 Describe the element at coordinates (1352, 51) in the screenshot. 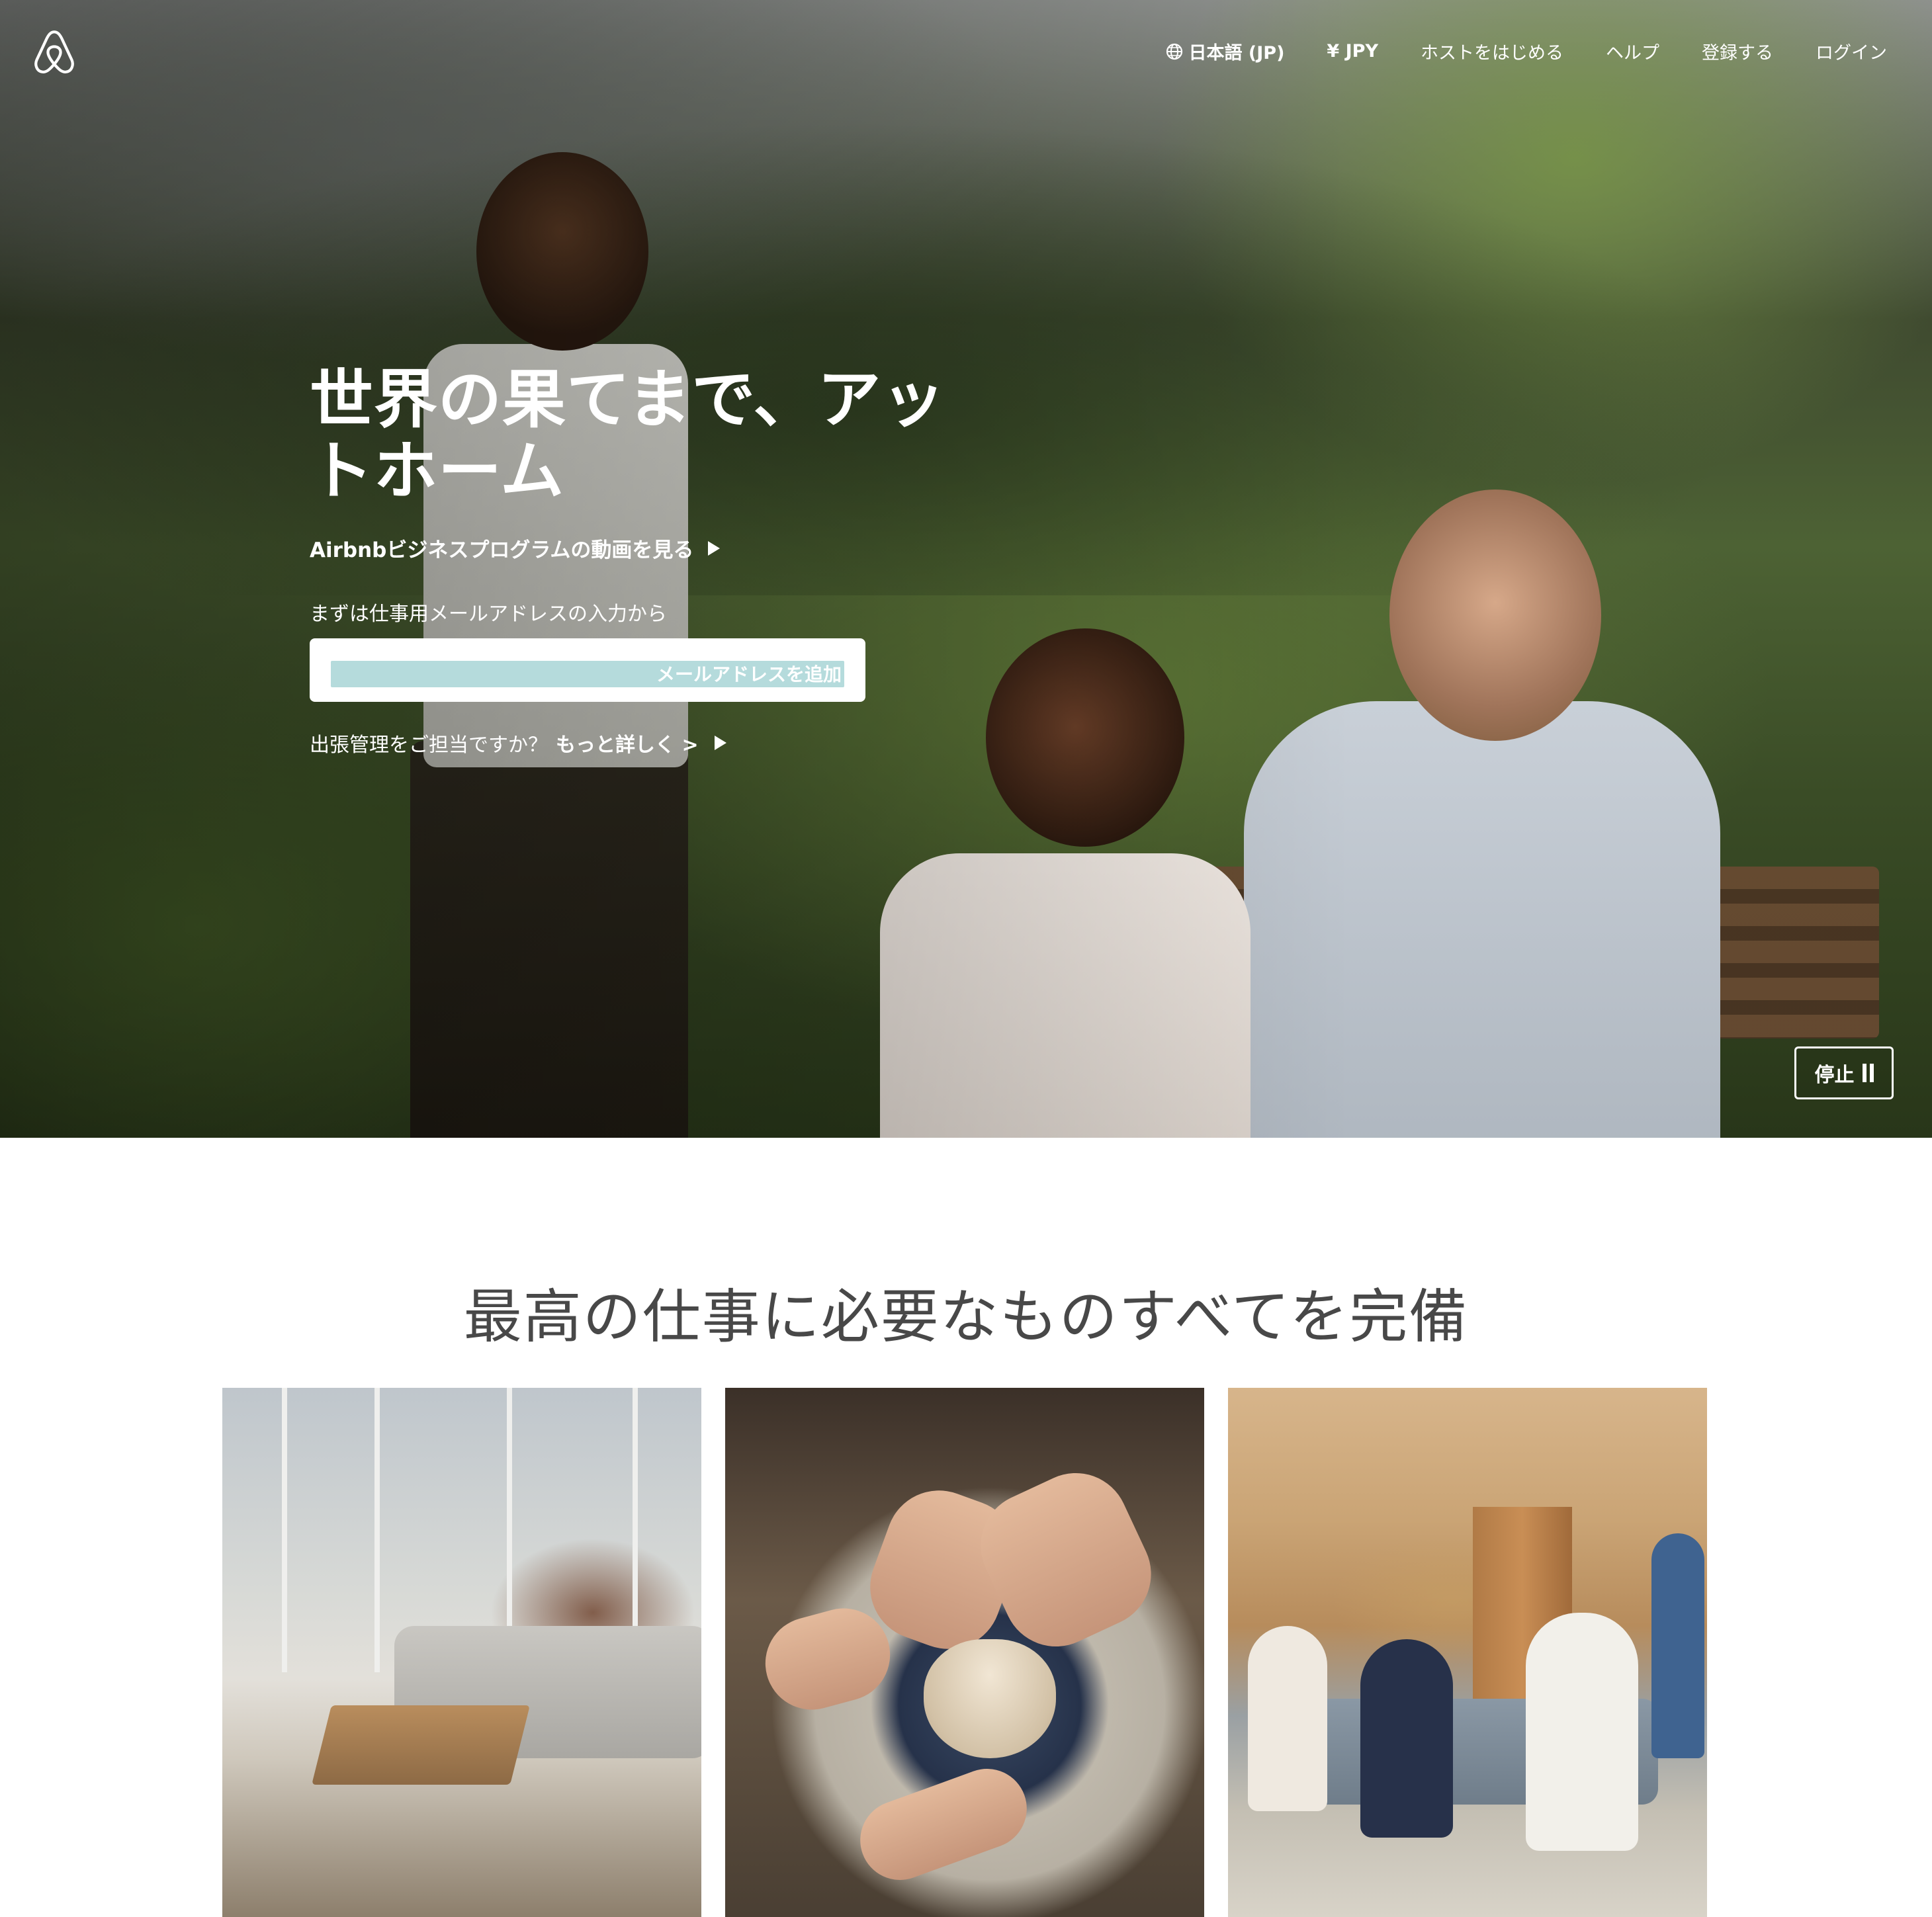

I see `currency-selector: ¥ JPY` at that location.